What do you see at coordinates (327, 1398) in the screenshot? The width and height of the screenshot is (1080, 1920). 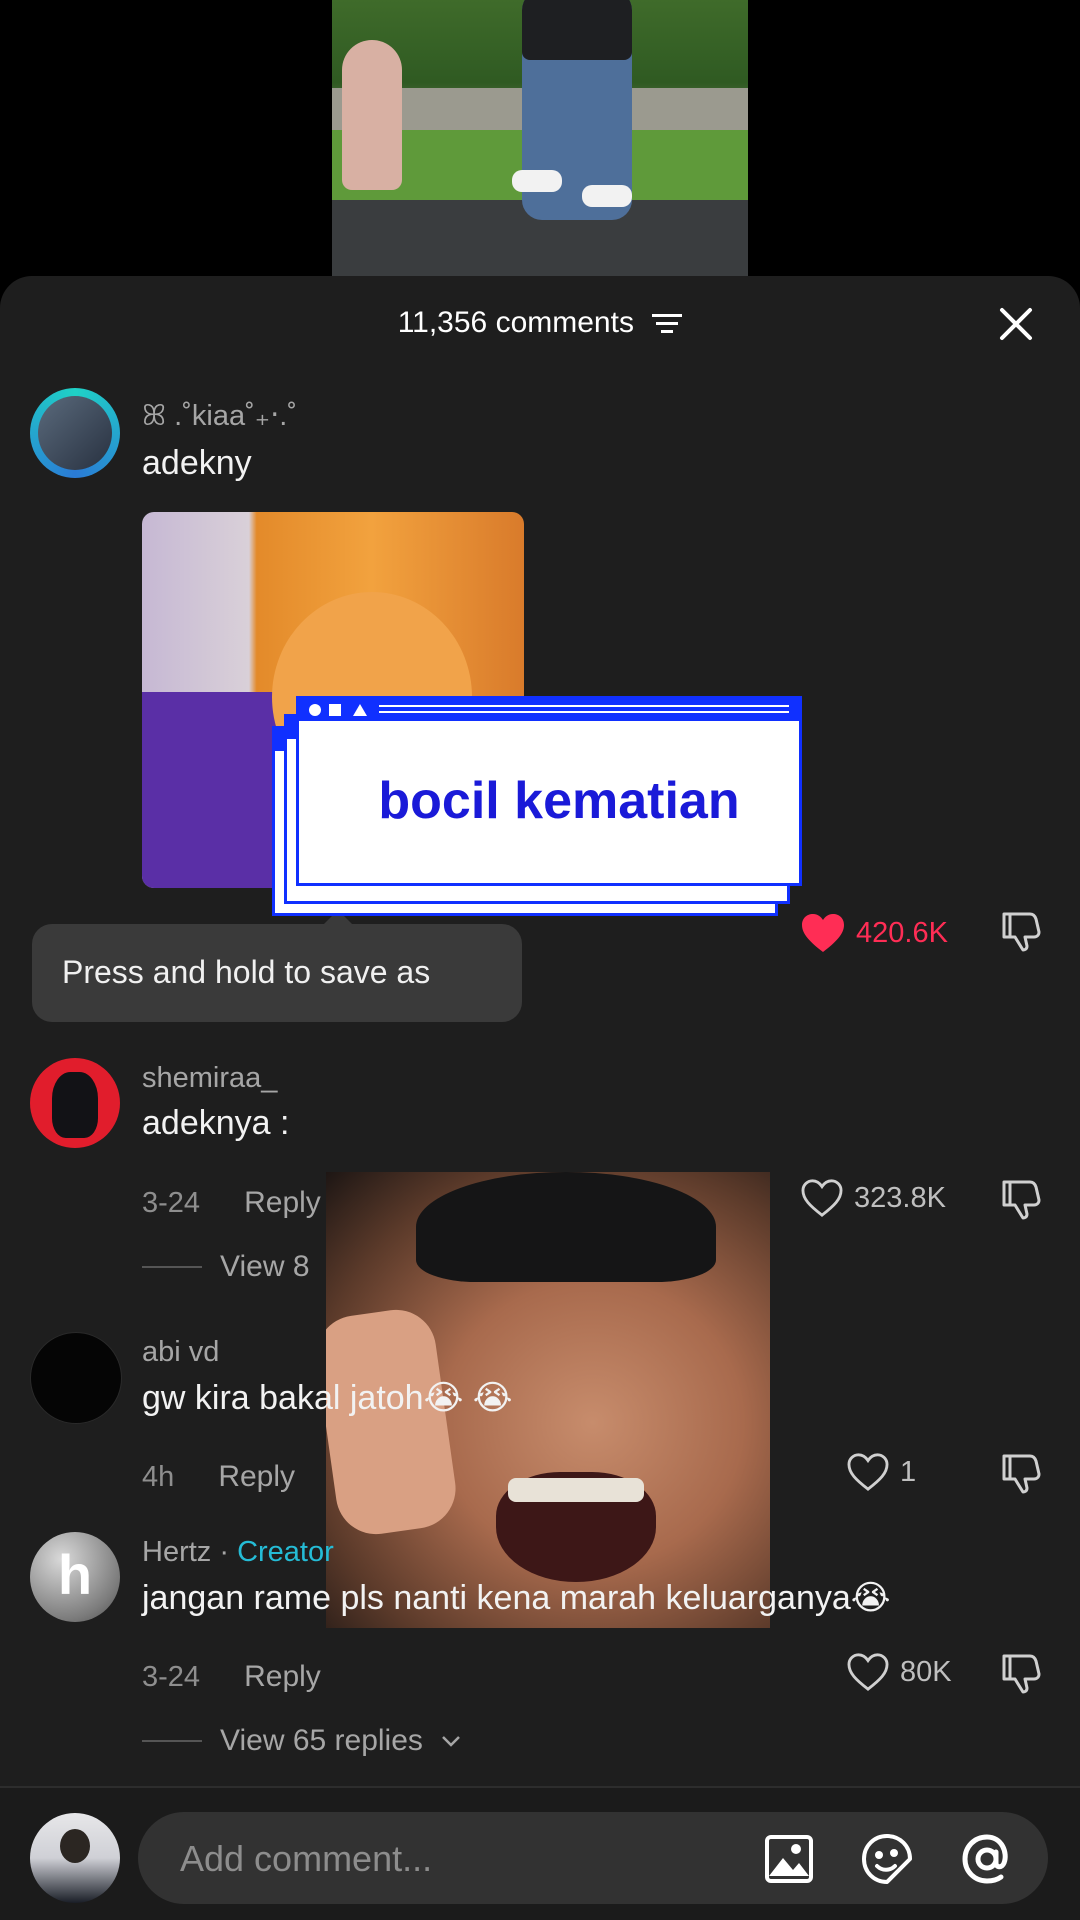 I see `comment-text: gw kira bakal jatoh😭 😭` at bounding box center [327, 1398].